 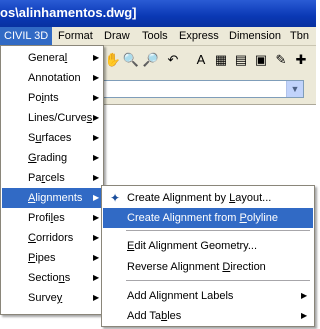 I want to click on zoom-previous-icon: ↶, so click(x=173, y=60).